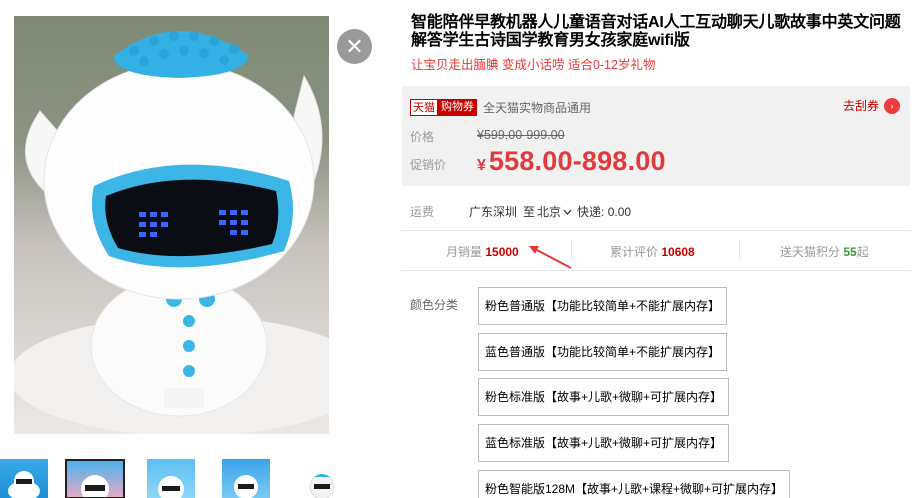 Image resolution: width=924 pixels, height=498 pixels. What do you see at coordinates (892, 105) in the screenshot?
I see `chevron-right-icon: ›` at bounding box center [892, 105].